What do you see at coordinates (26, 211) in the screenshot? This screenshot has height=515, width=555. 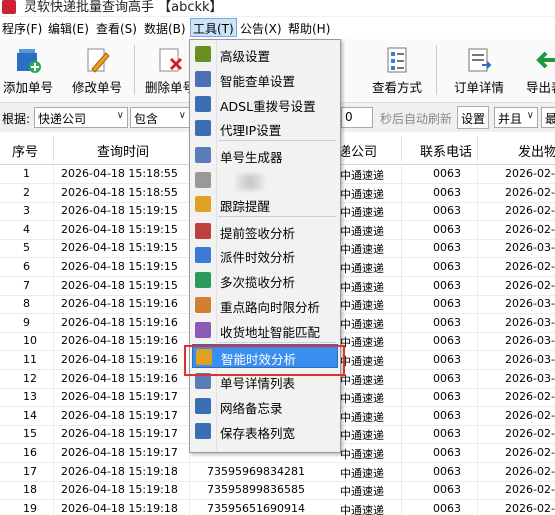 I see `cell-no: 3` at bounding box center [26, 211].